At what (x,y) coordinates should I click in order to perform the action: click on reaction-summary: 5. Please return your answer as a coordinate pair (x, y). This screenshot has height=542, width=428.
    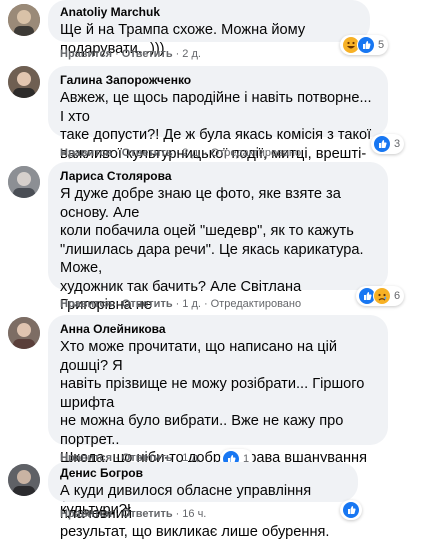
    Looking at the image, I should click on (364, 45).